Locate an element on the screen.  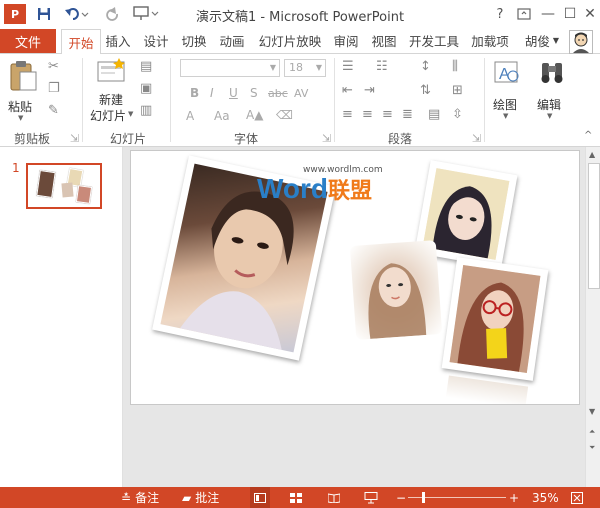
editing-label: 编辑 is located at coordinates (549, 105).